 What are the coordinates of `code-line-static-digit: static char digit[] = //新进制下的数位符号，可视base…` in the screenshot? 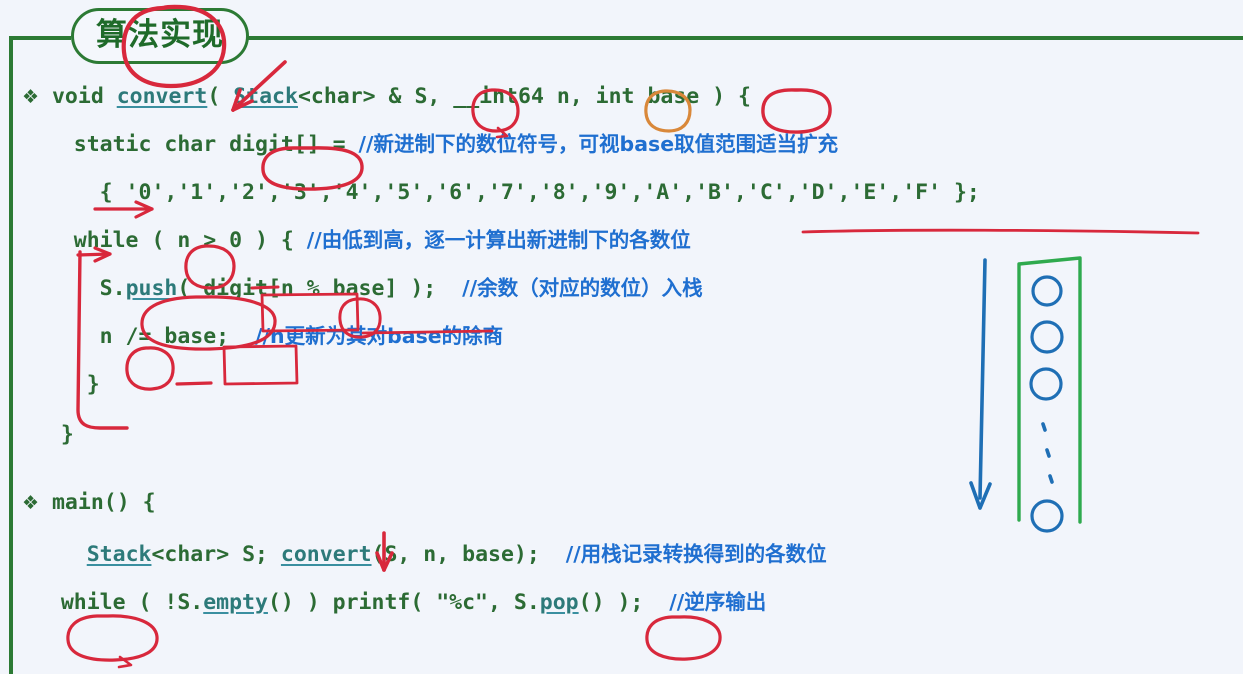 It's located at (430, 144).